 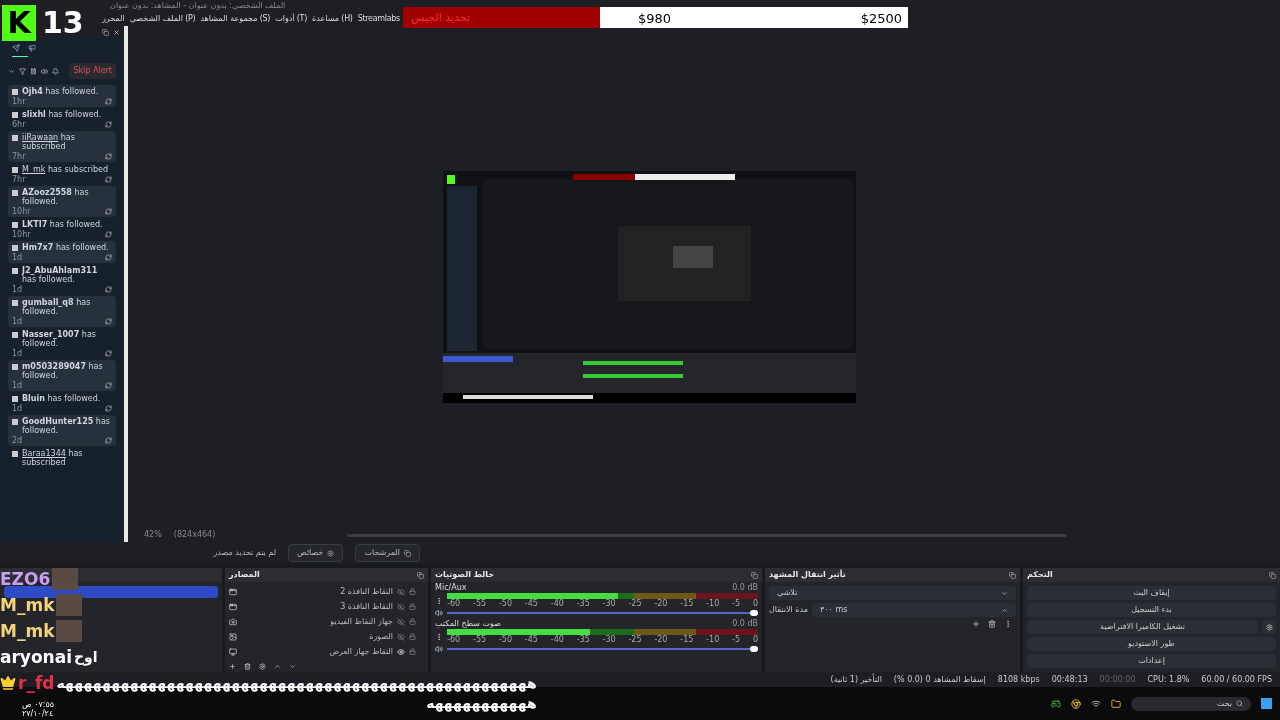 I want to click on transition-dropdown: تلاشي, so click(x=892, y=593).